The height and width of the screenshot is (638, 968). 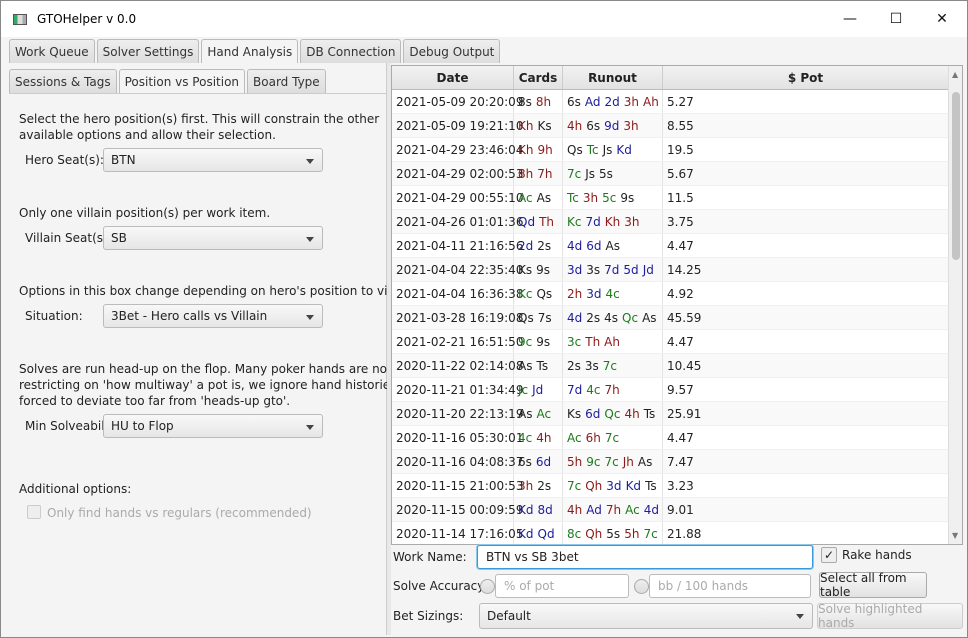 I want to click on date-cell: 2021-05-09 20:20:09, so click(x=457, y=101).